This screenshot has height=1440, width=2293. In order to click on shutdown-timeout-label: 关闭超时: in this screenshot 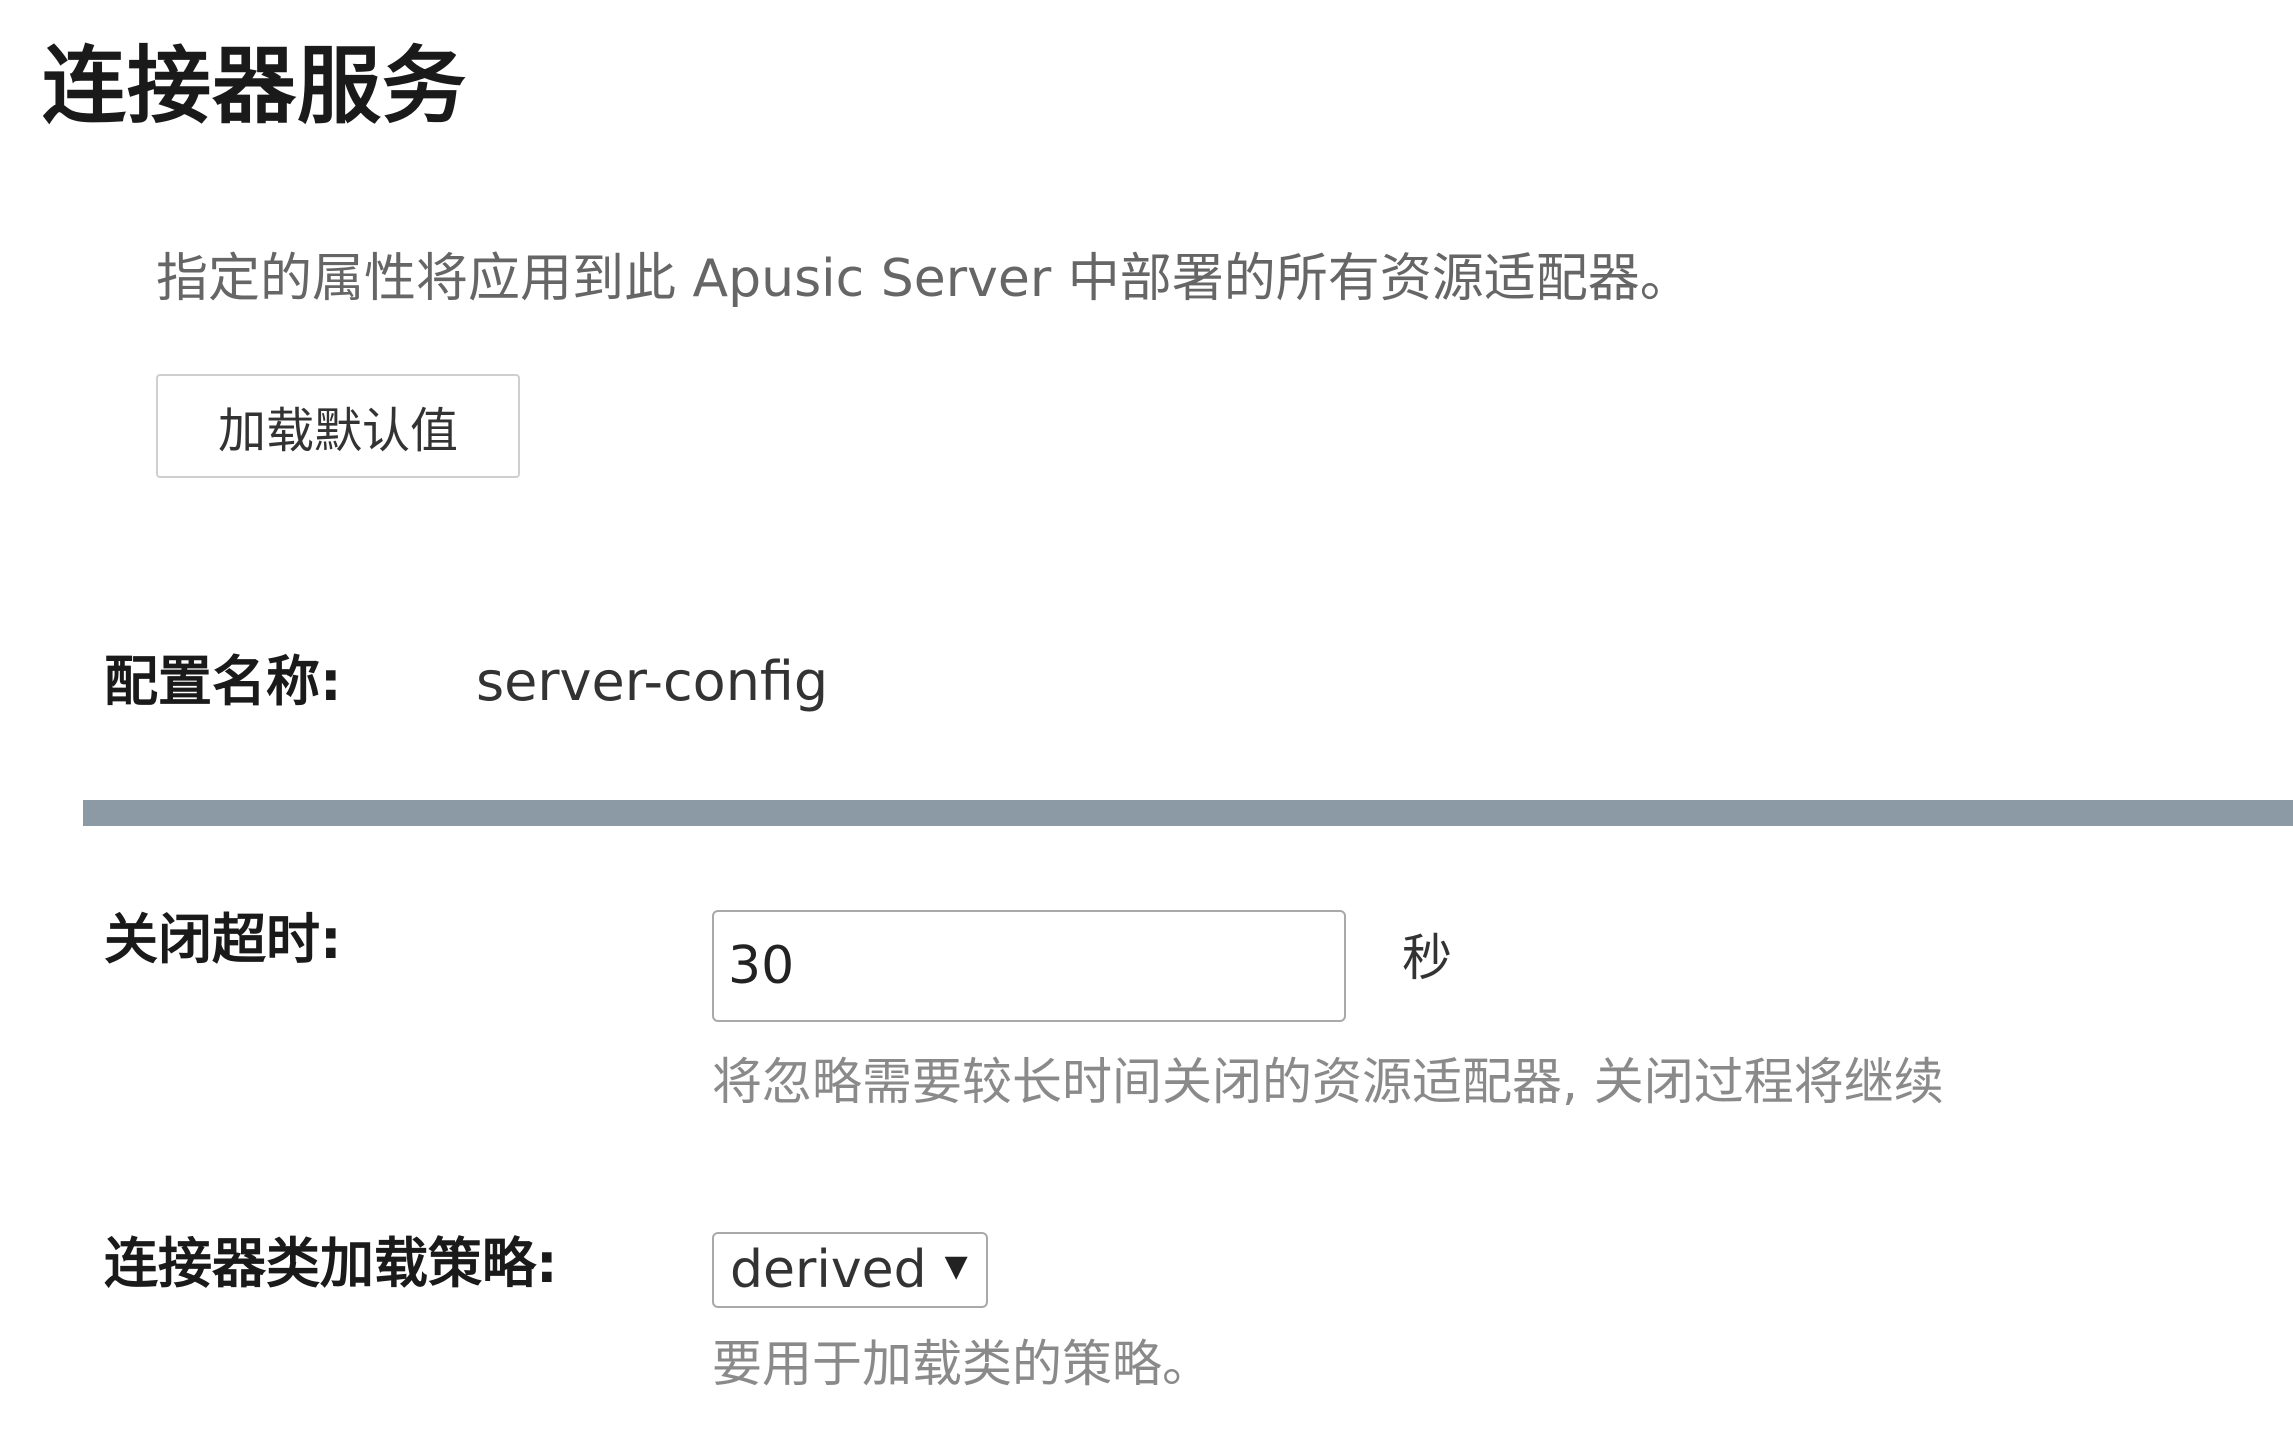, I will do `click(223, 939)`.